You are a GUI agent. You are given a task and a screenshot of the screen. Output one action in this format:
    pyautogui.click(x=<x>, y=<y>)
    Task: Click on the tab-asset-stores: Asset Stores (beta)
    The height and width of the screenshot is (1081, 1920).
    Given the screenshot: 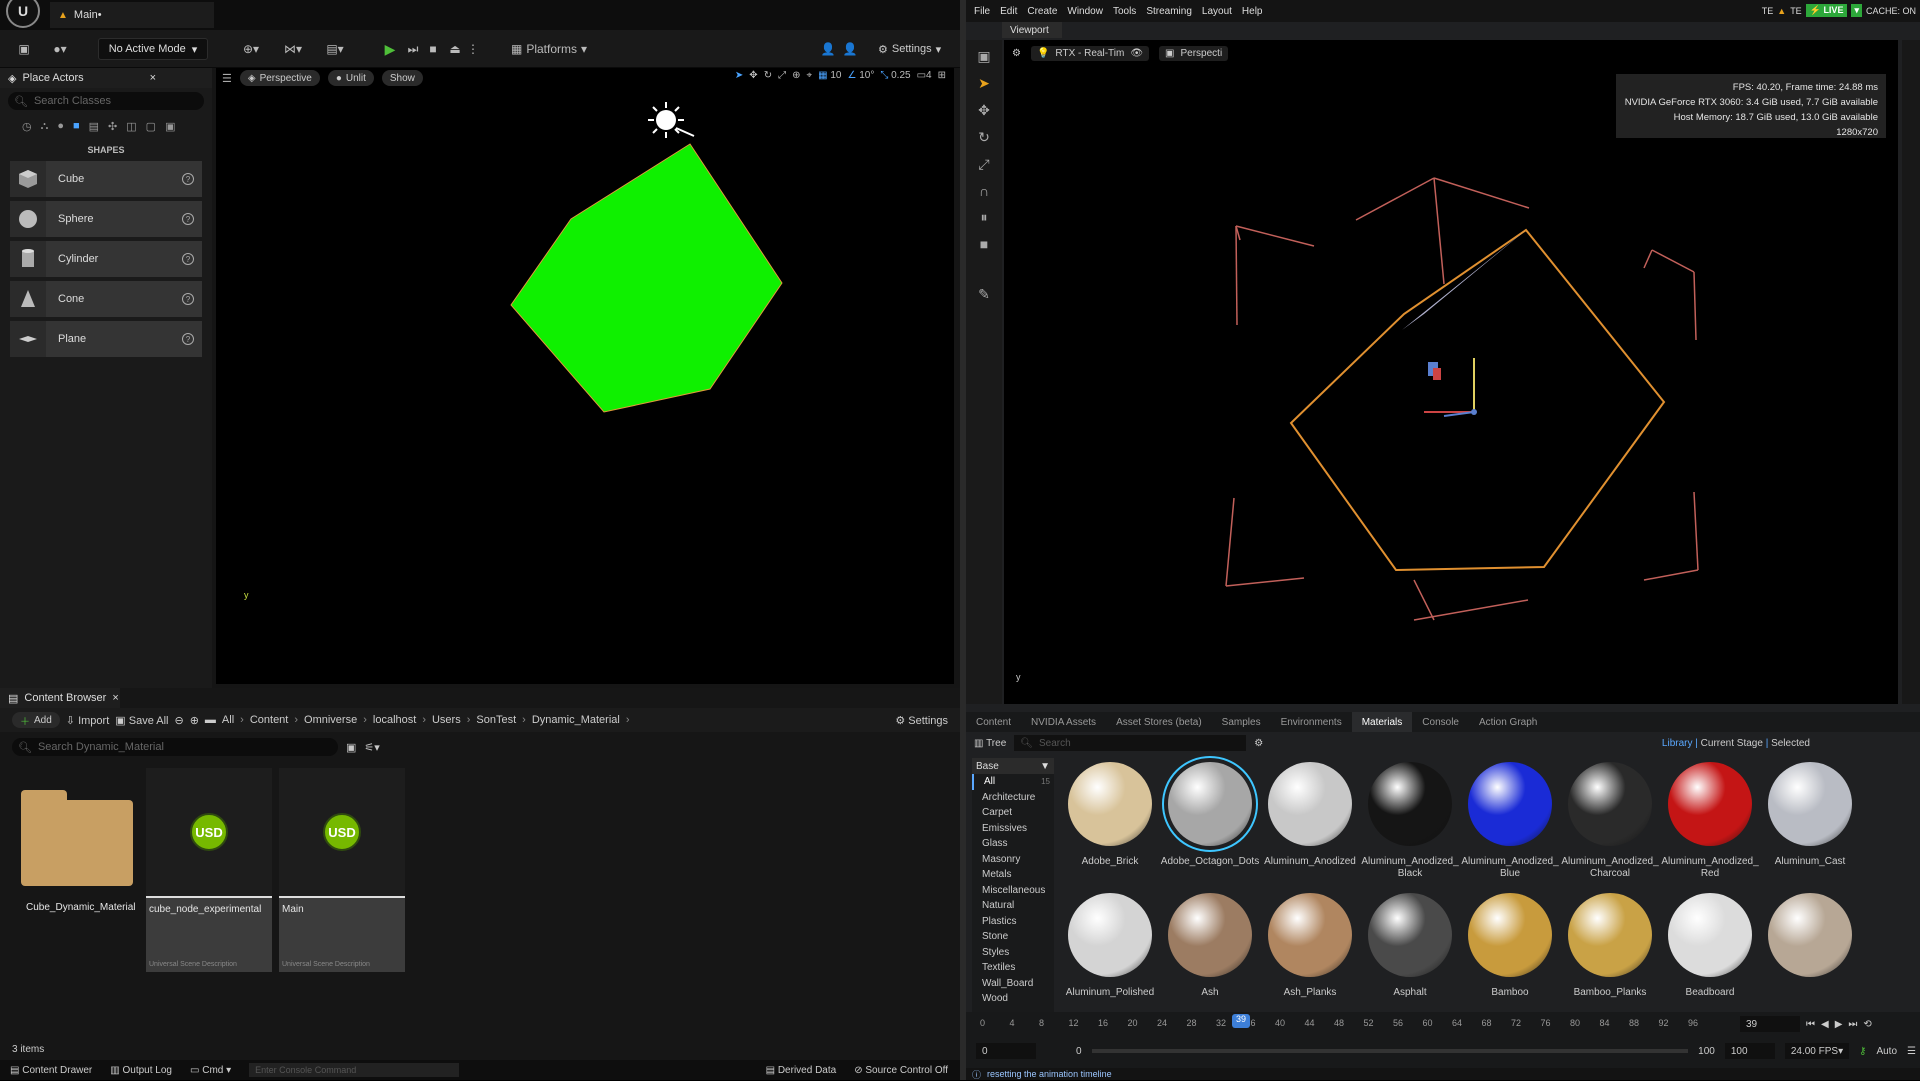 What is the action you would take?
    pyautogui.click(x=1159, y=722)
    